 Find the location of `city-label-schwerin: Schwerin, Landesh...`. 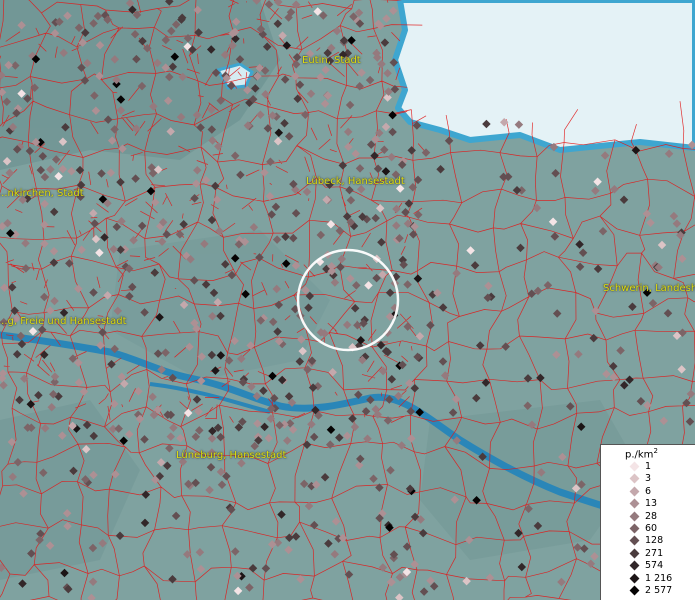

city-label-schwerin: Schwerin, Landesh... is located at coordinates (649, 288).